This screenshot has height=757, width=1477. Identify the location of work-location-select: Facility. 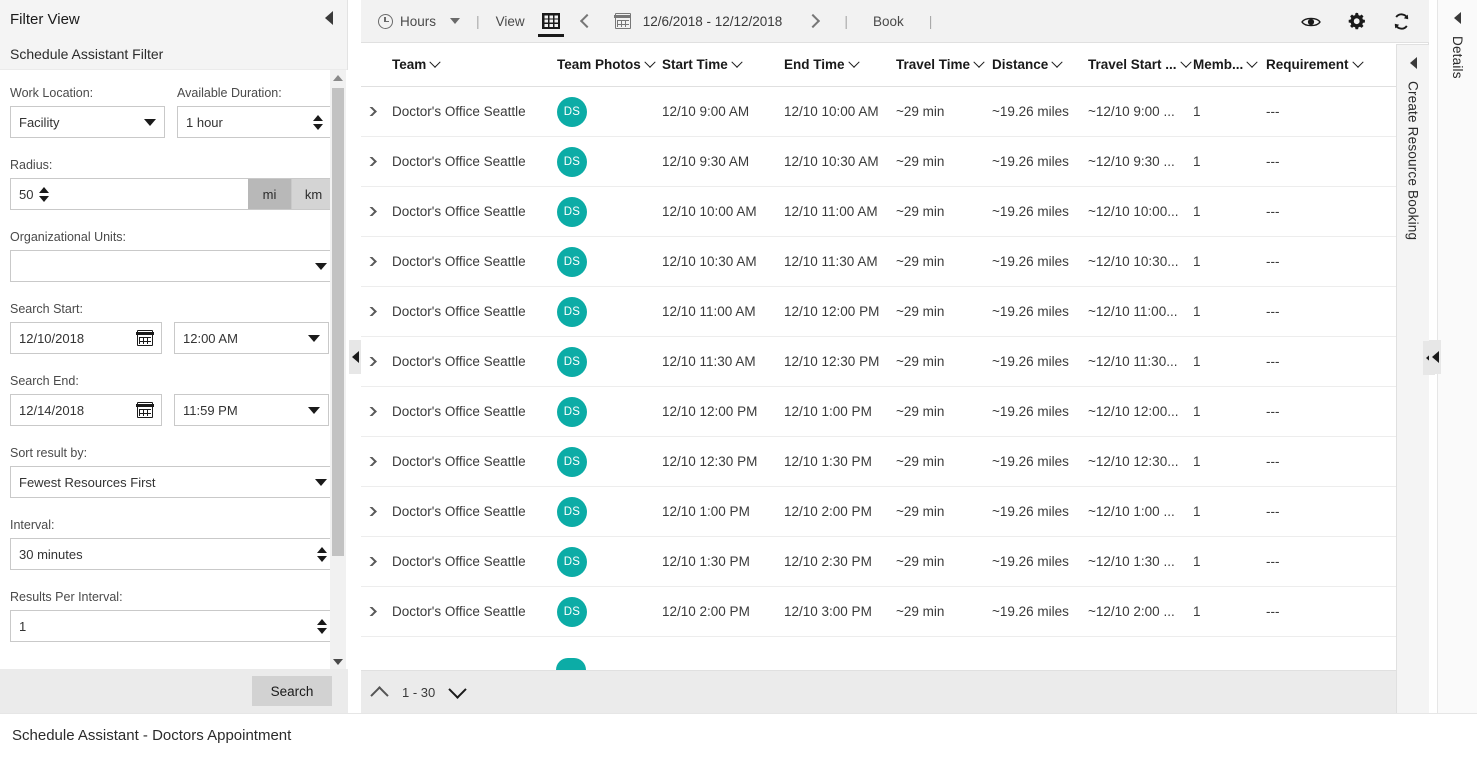
(87, 122).